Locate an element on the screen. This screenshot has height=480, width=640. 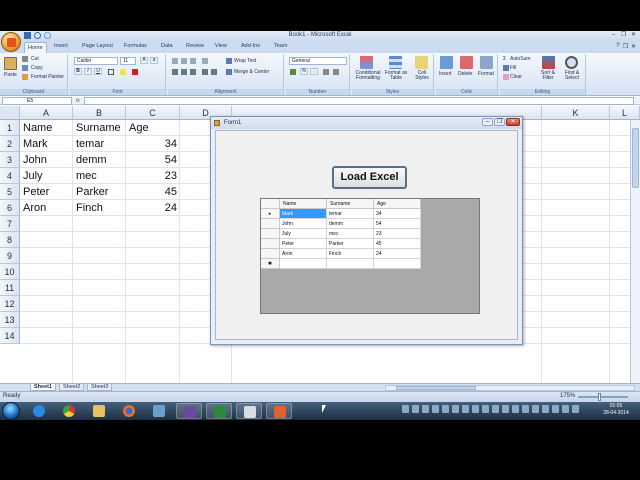
taskbar-form-app is located at coordinates (249, 411).